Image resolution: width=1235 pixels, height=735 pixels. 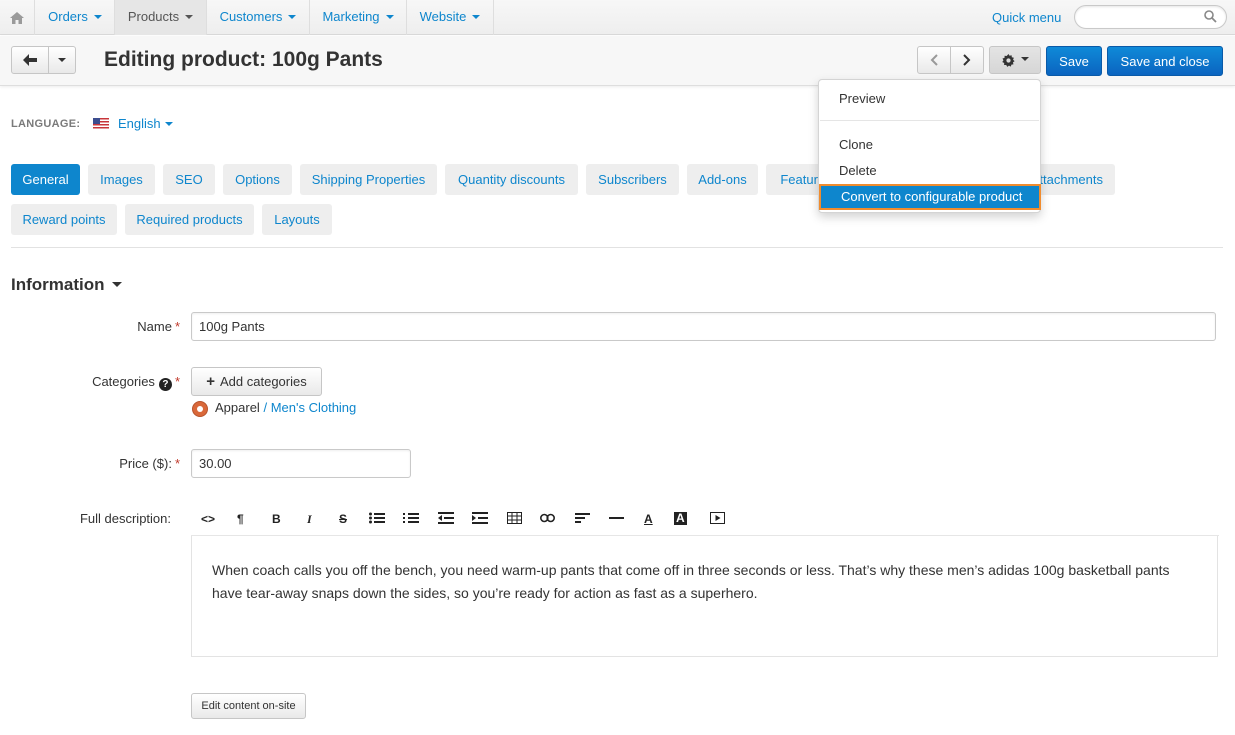 I want to click on outdent-icon, so click(x=446, y=519).